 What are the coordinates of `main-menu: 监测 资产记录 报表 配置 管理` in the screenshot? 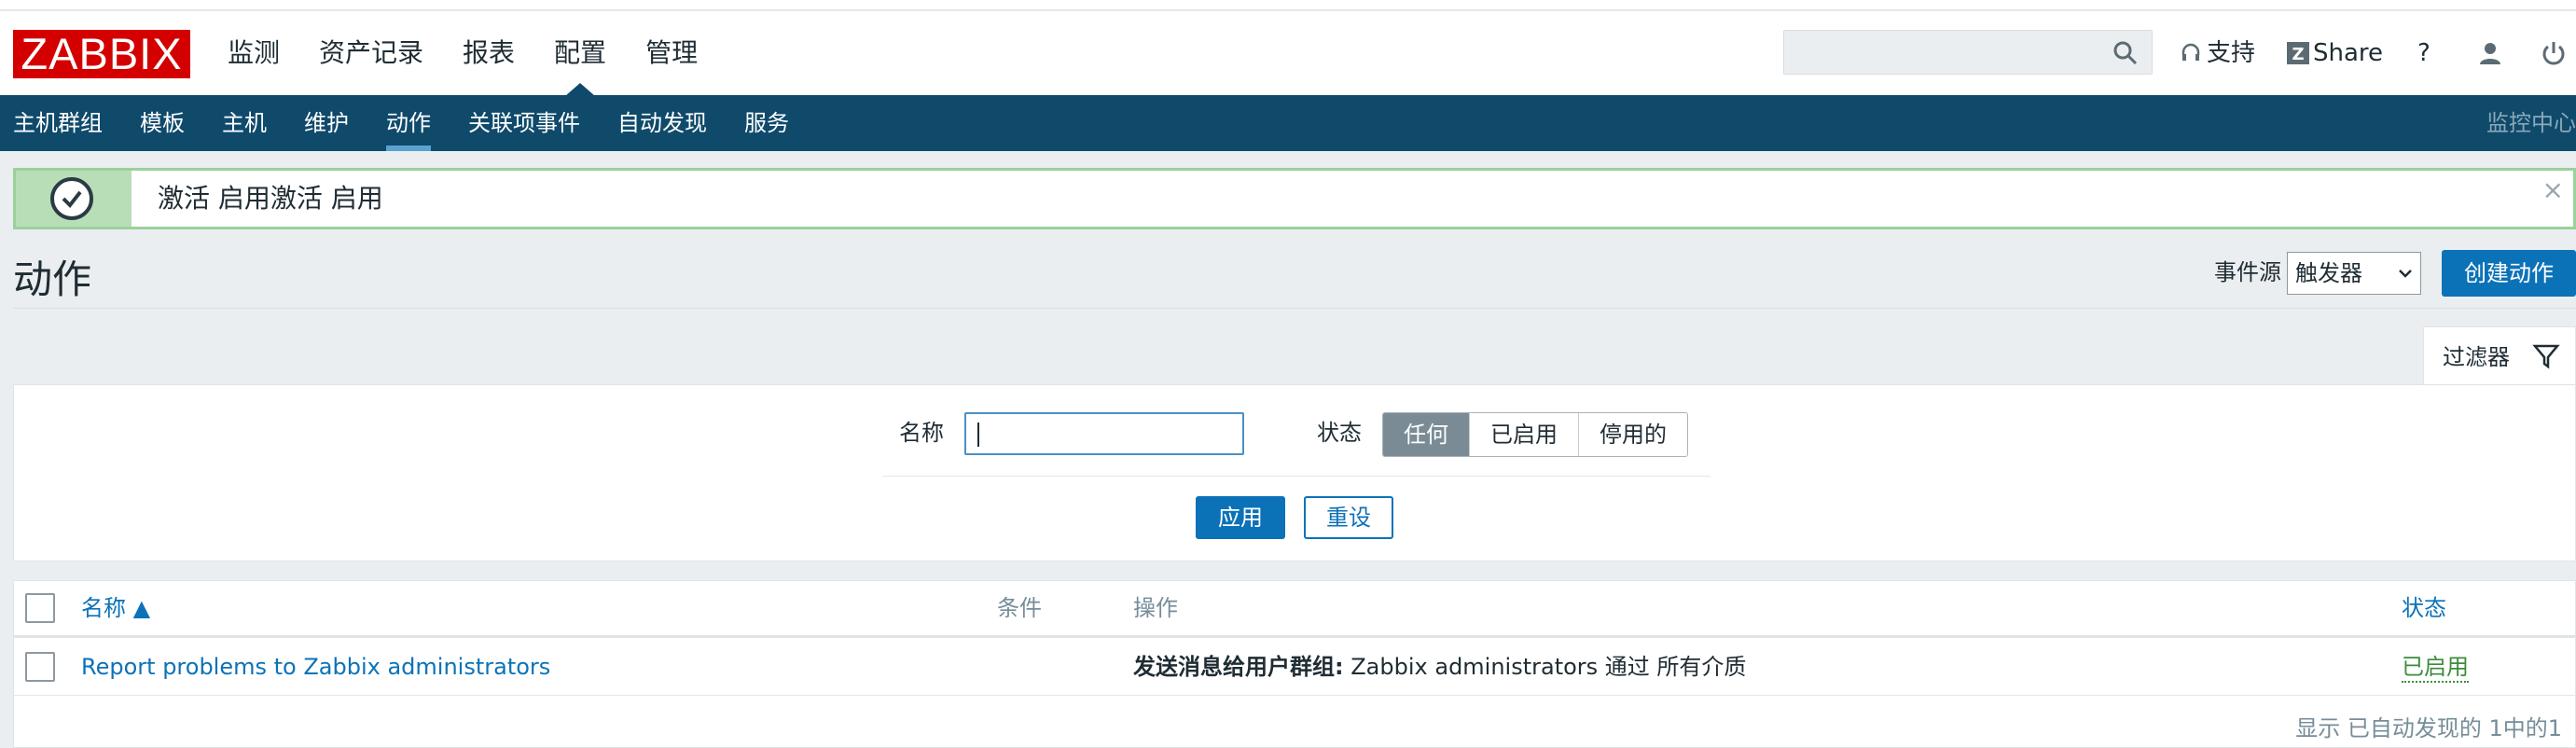 It's located at (482, 53).